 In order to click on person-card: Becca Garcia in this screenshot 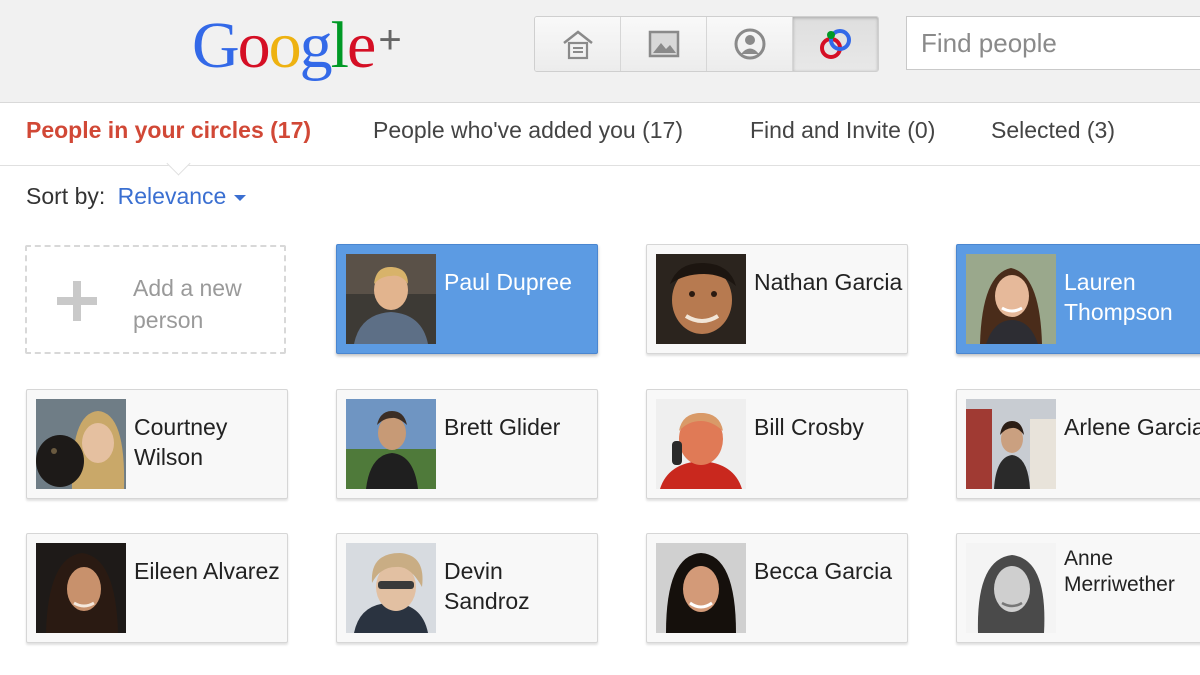, I will do `click(777, 588)`.